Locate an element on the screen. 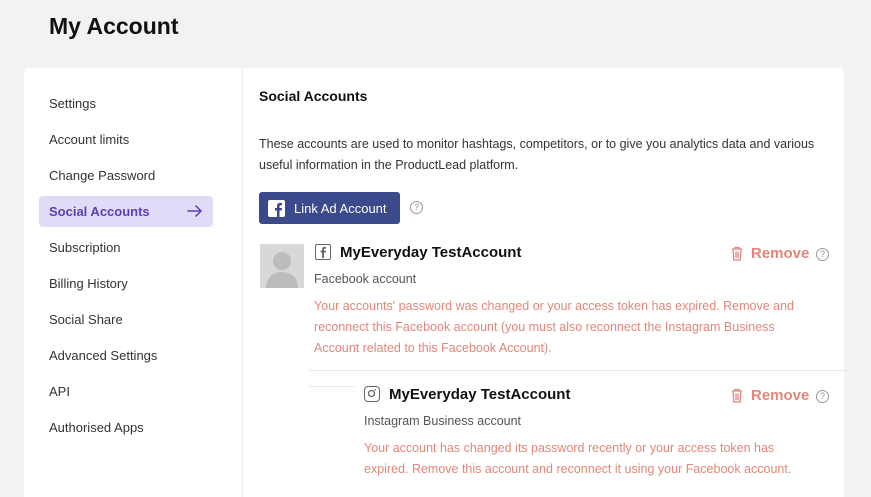 Image resolution: width=871 pixels, height=497 pixels. sidebar-item-account-limits: Account limits is located at coordinates (126, 139).